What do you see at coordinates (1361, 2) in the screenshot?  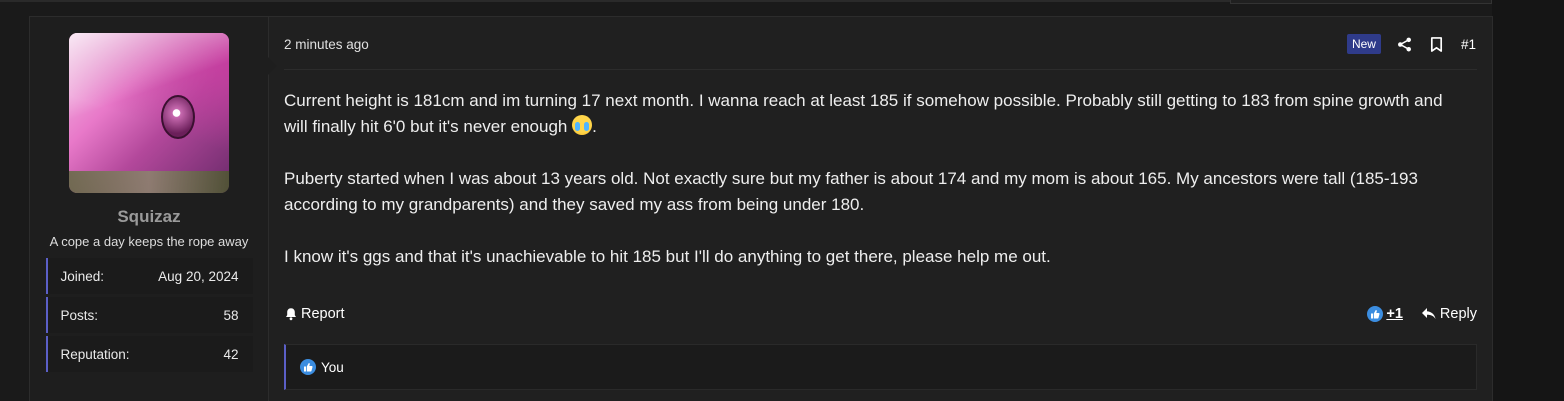 I see `top-tab-stub` at bounding box center [1361, 2].